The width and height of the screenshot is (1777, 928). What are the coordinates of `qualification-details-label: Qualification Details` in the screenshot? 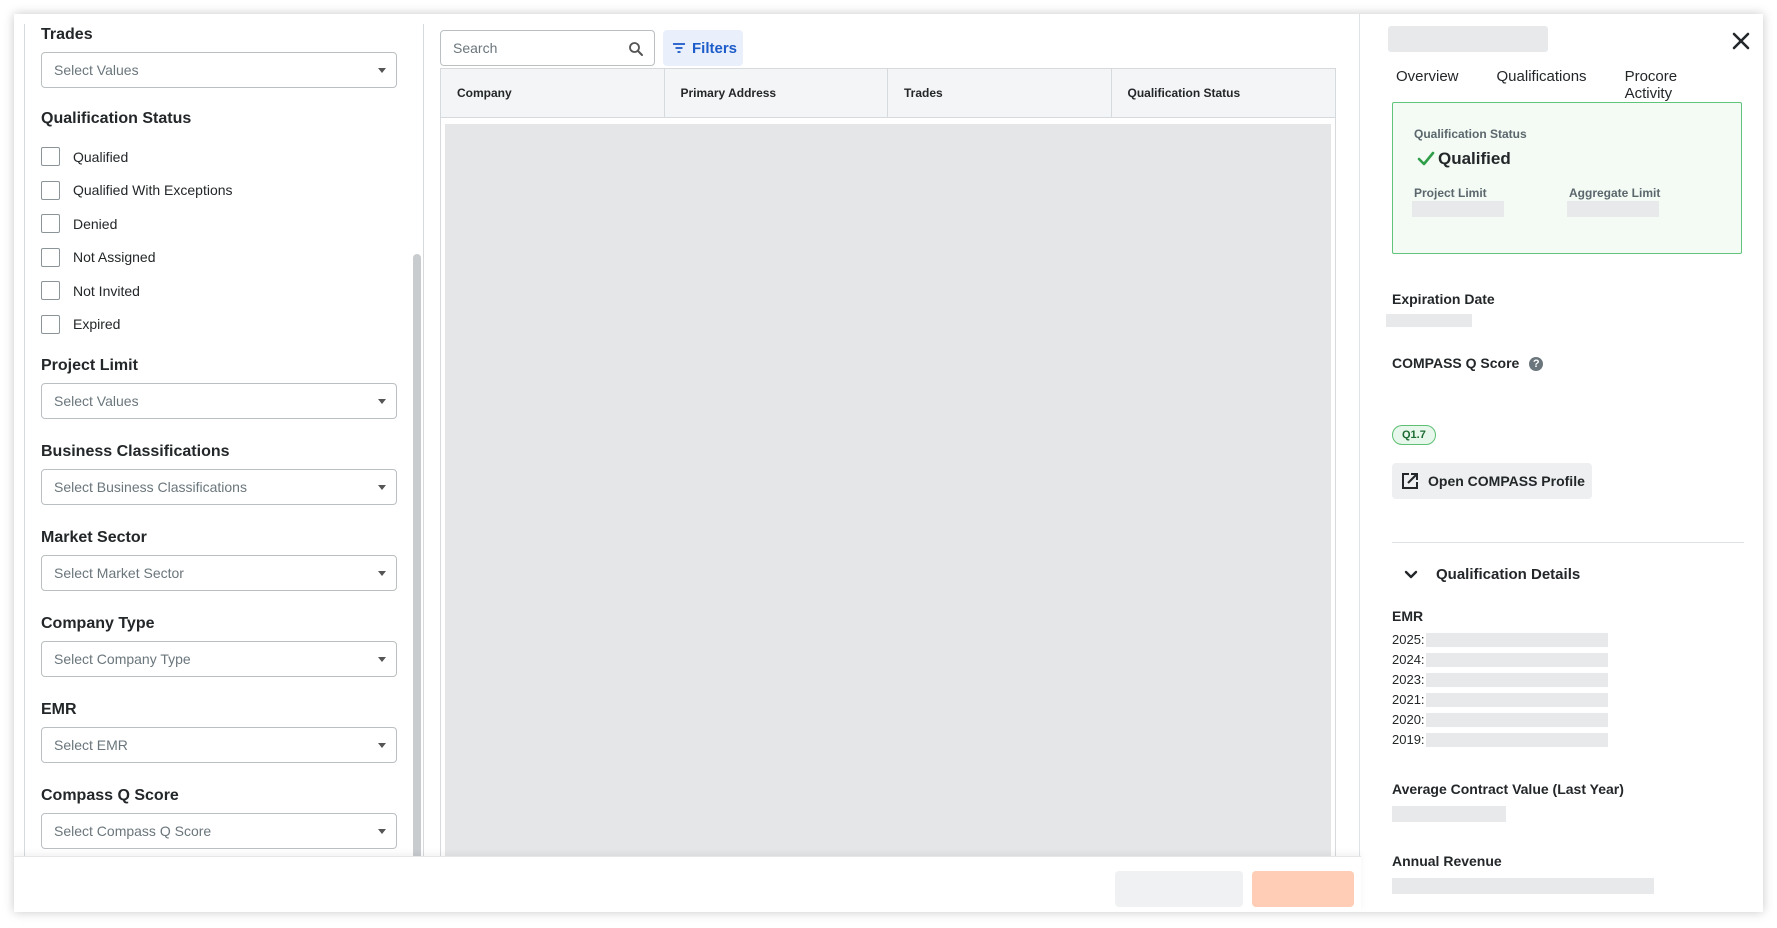 It's located at (1508, 574).